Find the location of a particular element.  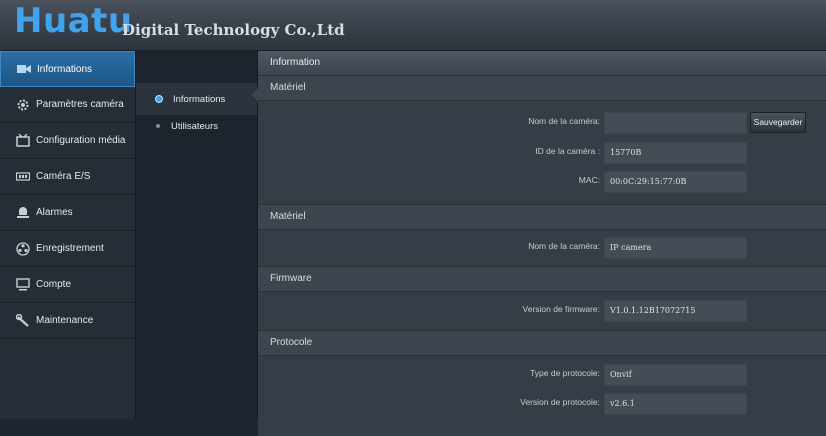

subnav-item-users: Utilisateurs is located at coordinates (196, 126).